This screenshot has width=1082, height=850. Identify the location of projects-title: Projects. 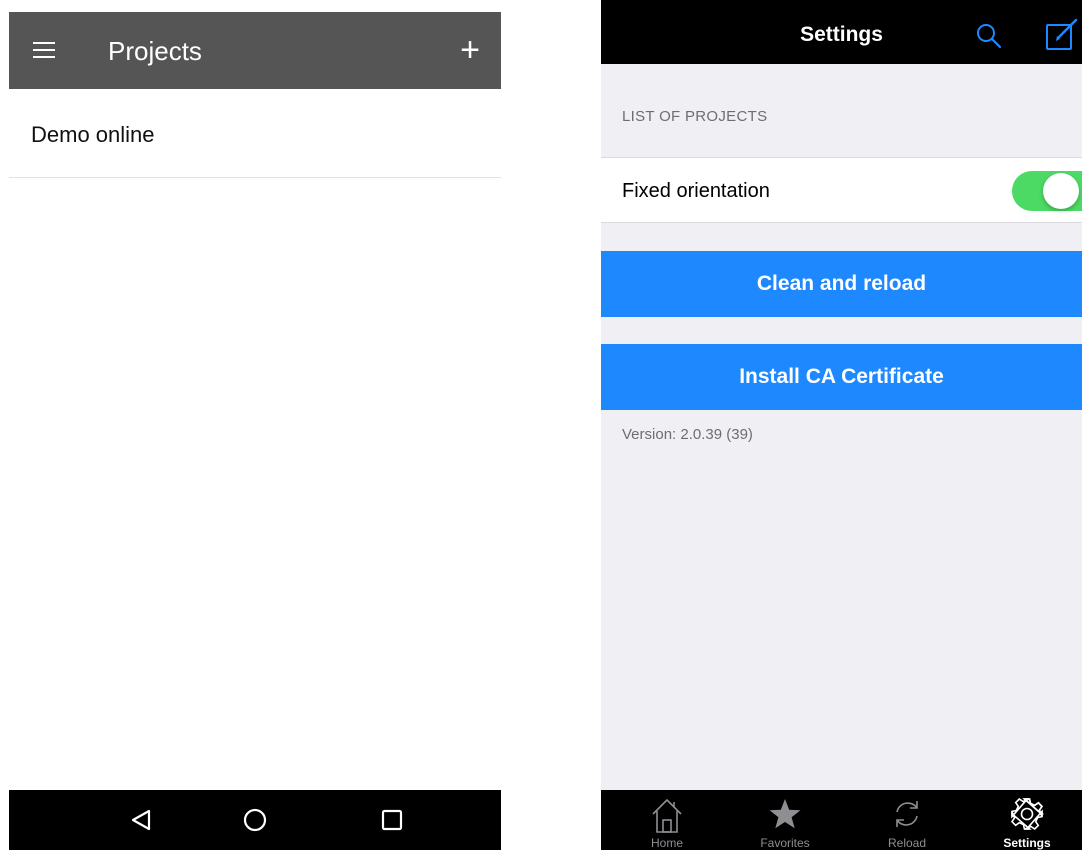
(155, 51).